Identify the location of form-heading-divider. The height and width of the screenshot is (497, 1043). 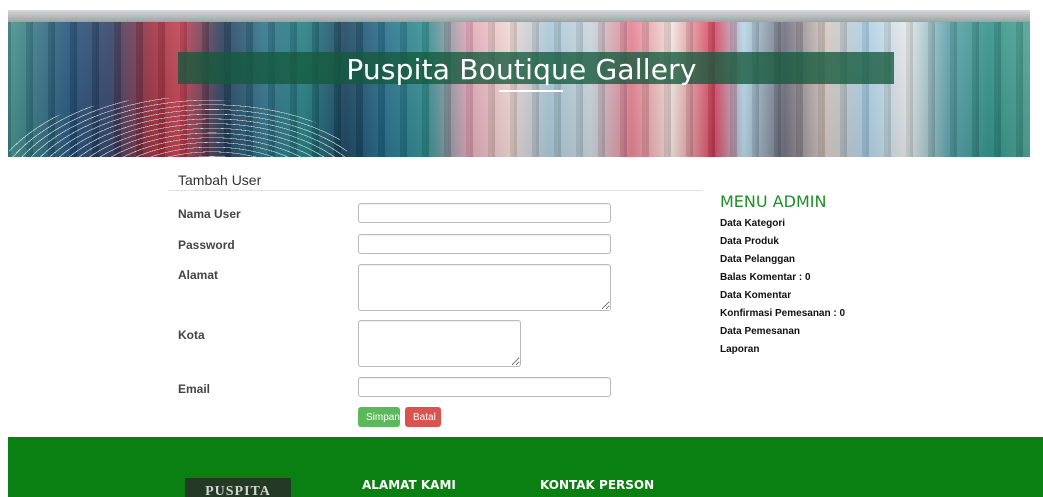
(435, 190).